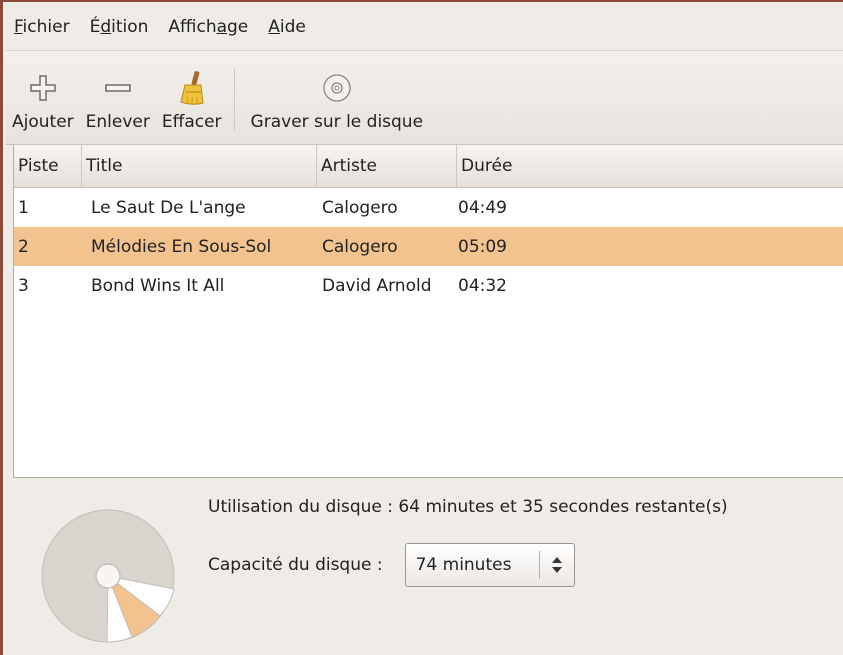  What do you see at coordinates (119, 27) in the screenshot?
I see `menu-edition: Édition` at bounding box center [119, 27].